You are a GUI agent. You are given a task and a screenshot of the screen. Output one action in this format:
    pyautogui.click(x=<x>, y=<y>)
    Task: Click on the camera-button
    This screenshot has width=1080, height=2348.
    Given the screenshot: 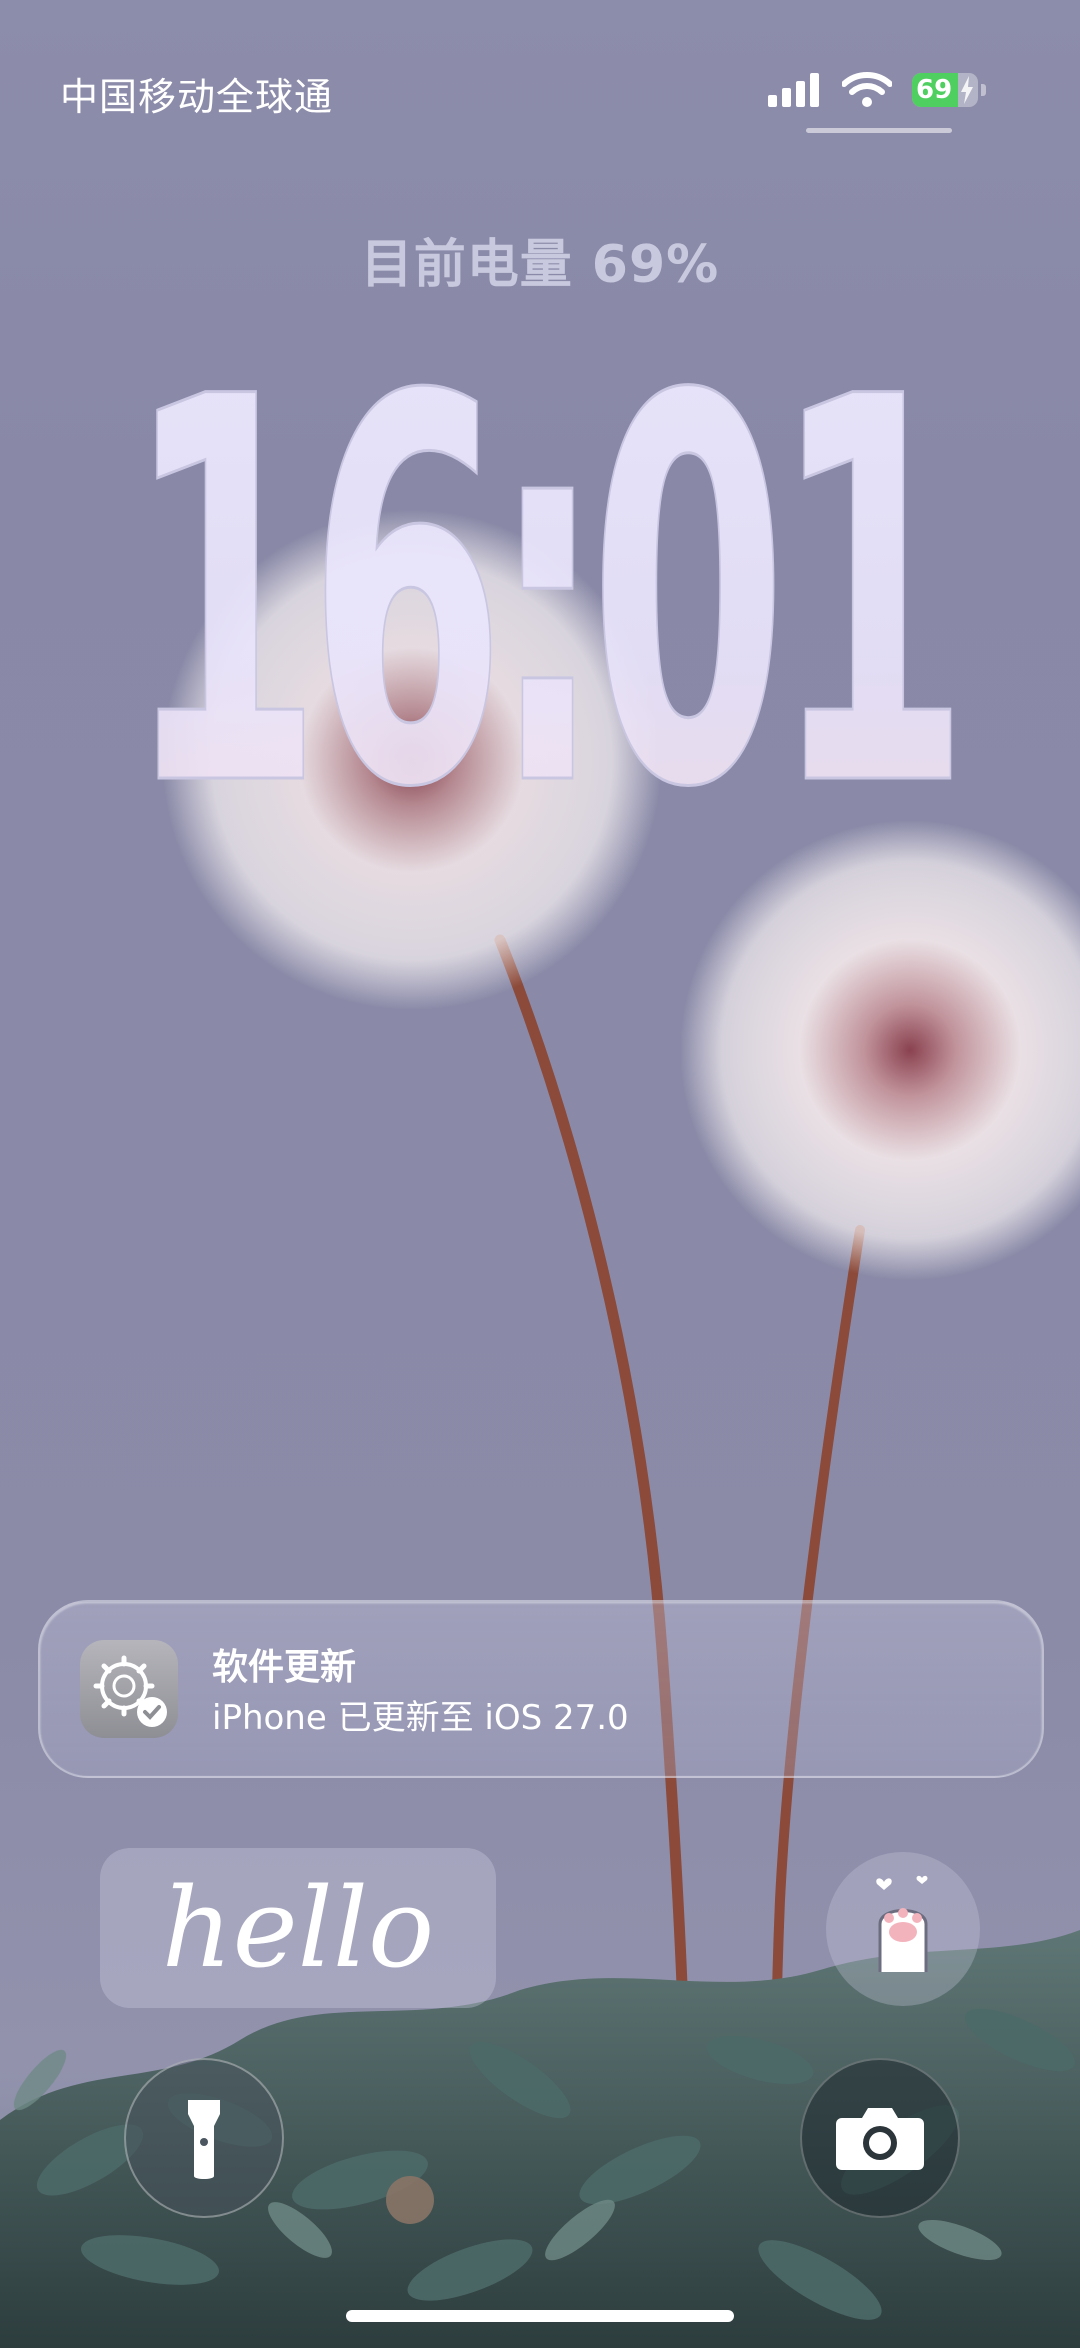 What is the action you would take?
    pyautogui.click(x=880, y=2138)
    